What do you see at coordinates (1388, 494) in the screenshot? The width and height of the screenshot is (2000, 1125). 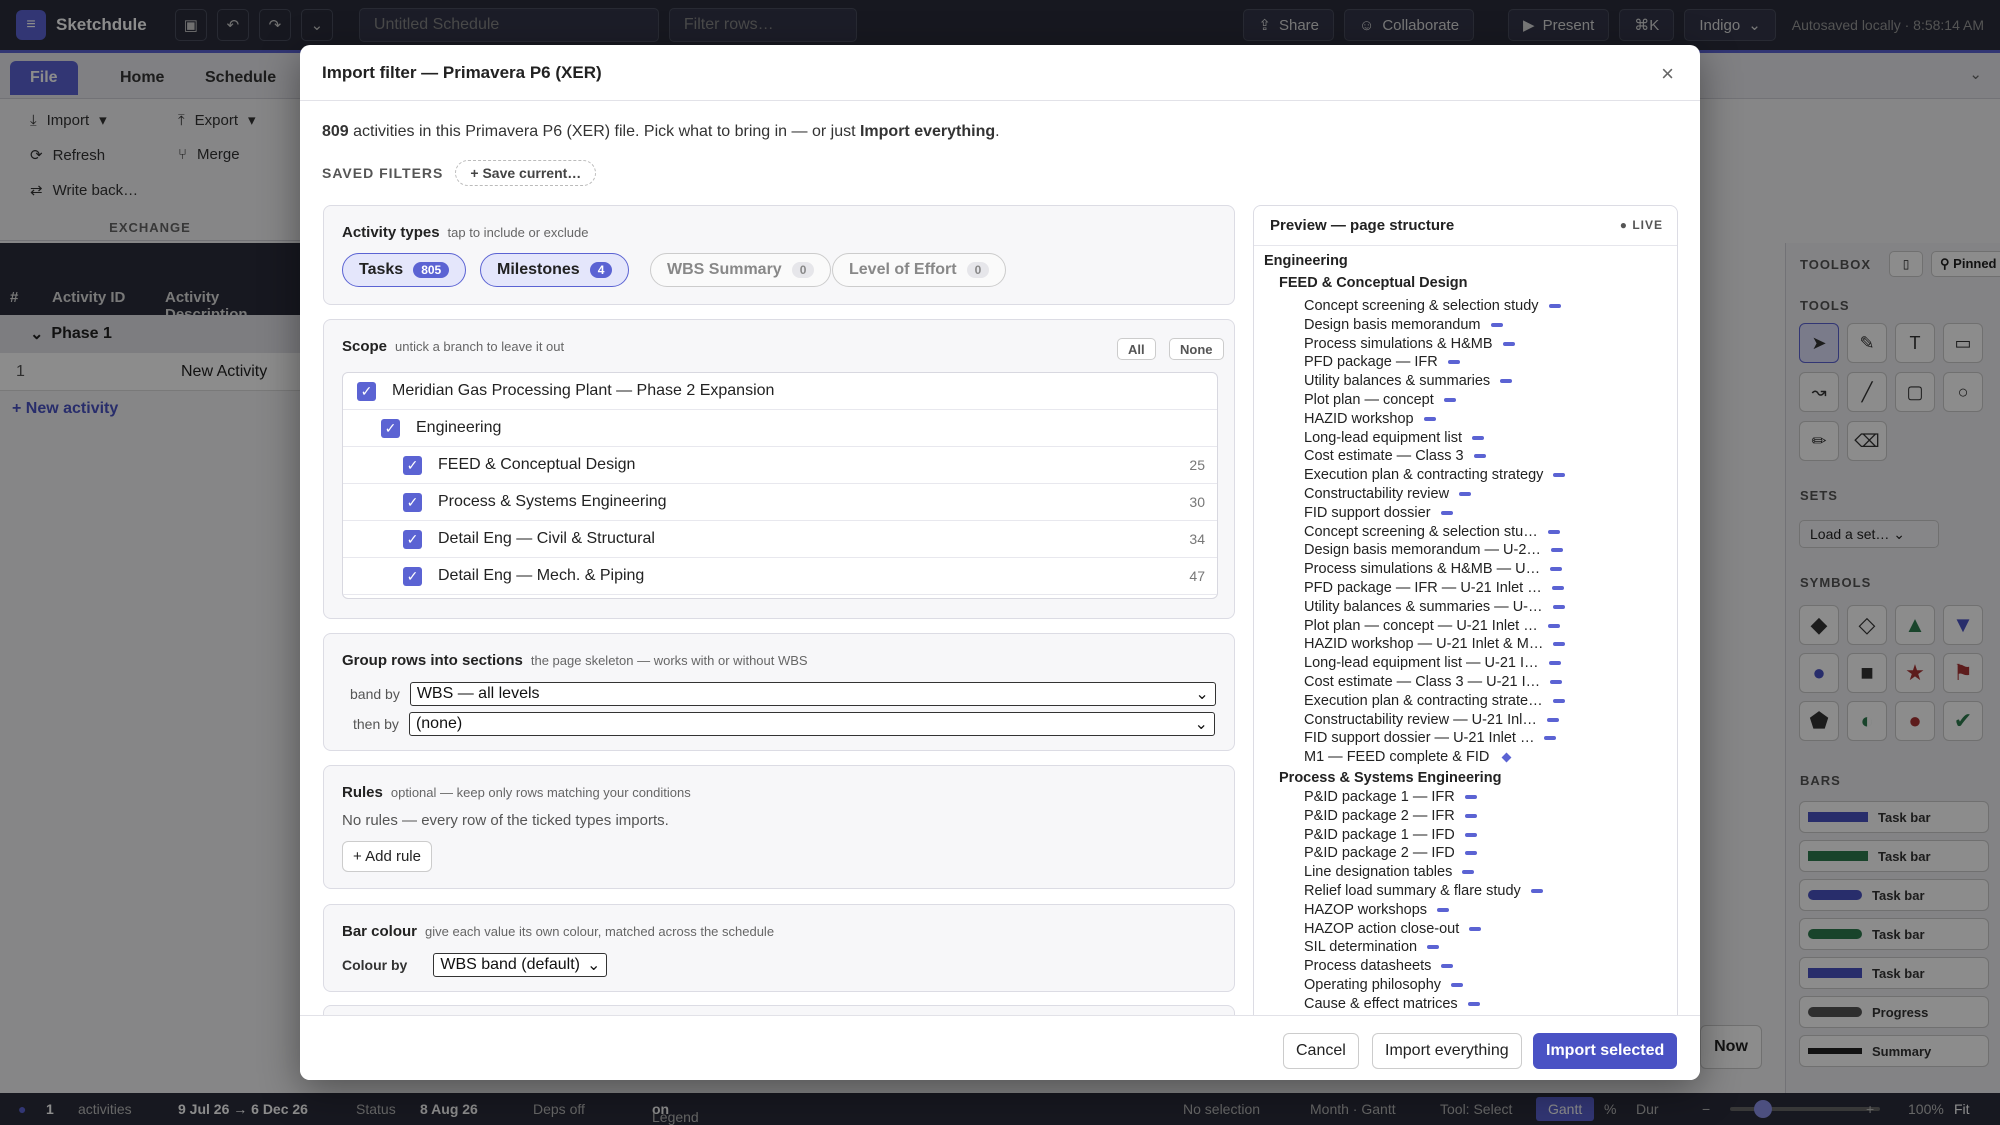 I see `preview-item: Constructability review` at bounding box center [1388, 494].